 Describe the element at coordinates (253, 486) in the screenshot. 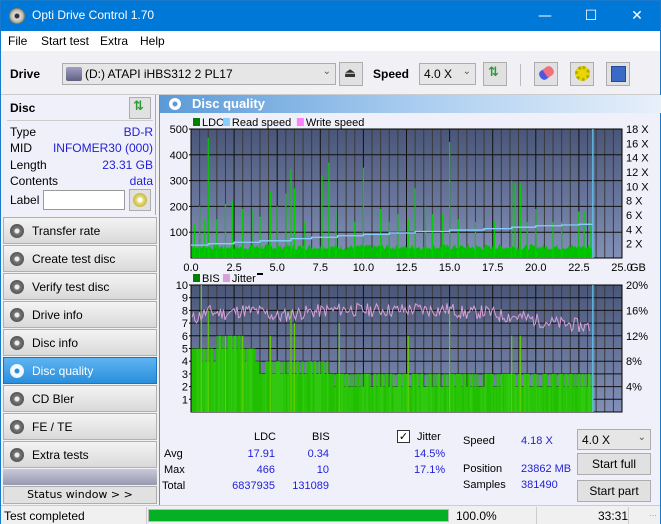

I see `ldc-total-value: 6837935` at that location.